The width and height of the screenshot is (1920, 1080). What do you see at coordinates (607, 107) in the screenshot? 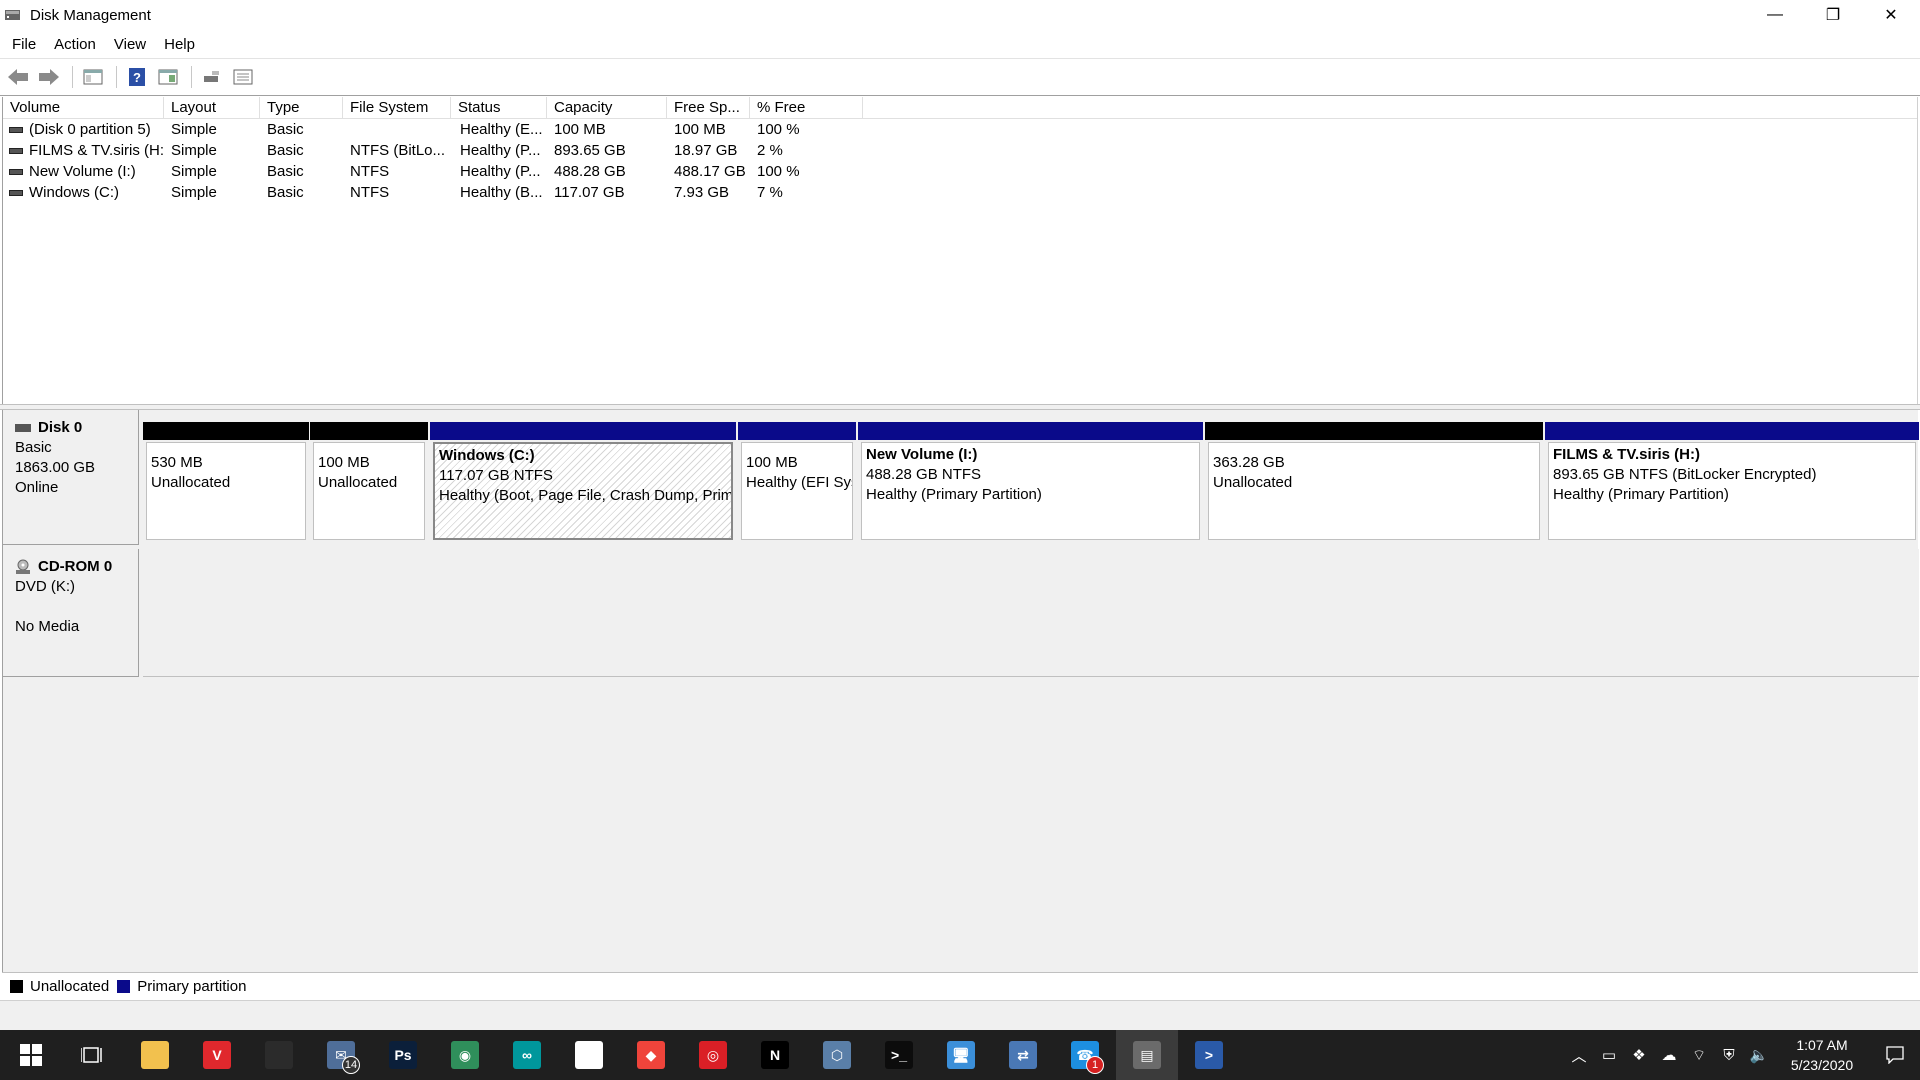
I see `column-header-capacity: Capacity` at bounding box center [607, 107].